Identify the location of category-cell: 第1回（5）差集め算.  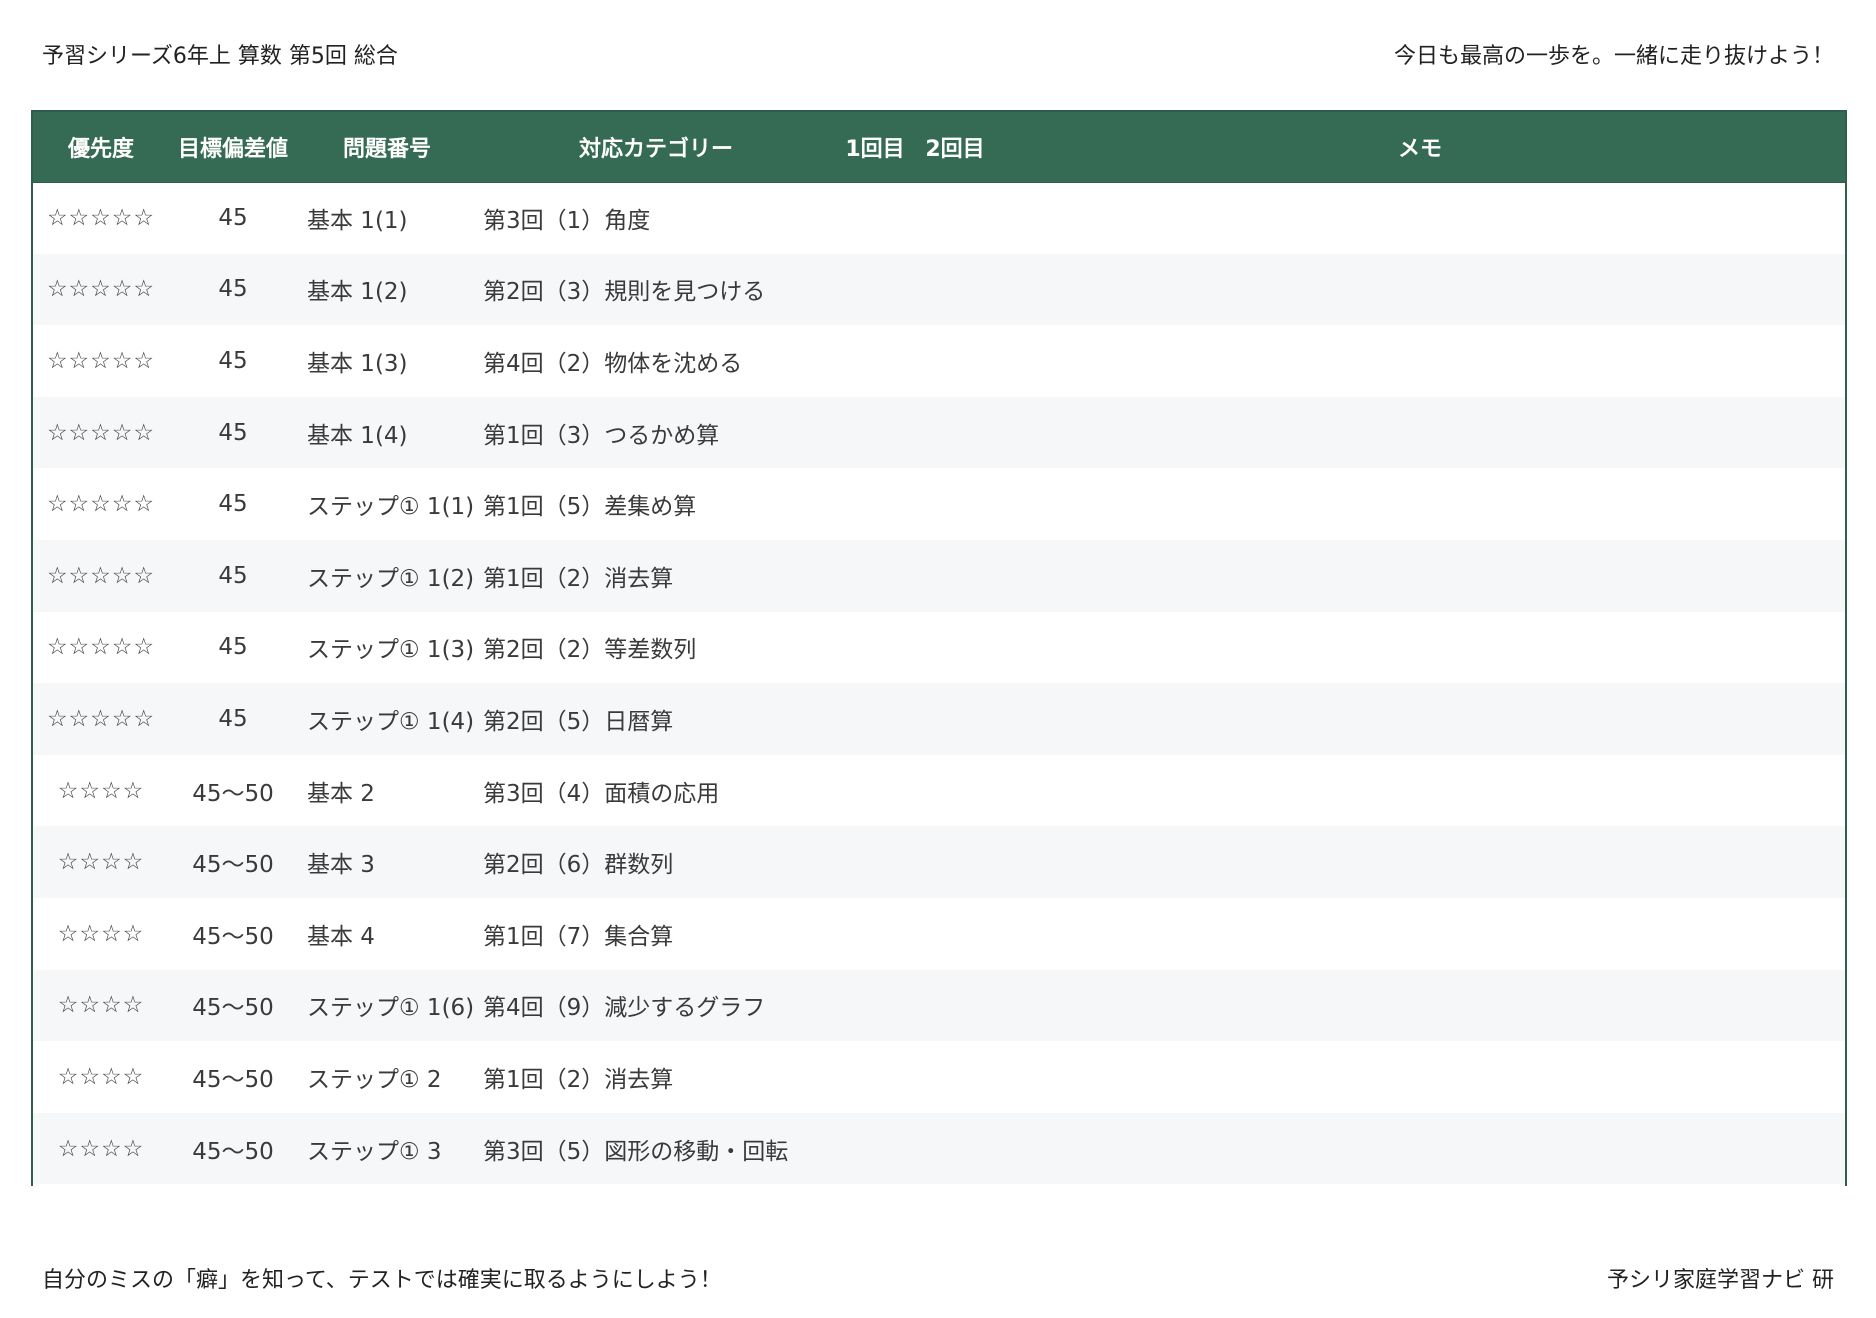
(590, 507).